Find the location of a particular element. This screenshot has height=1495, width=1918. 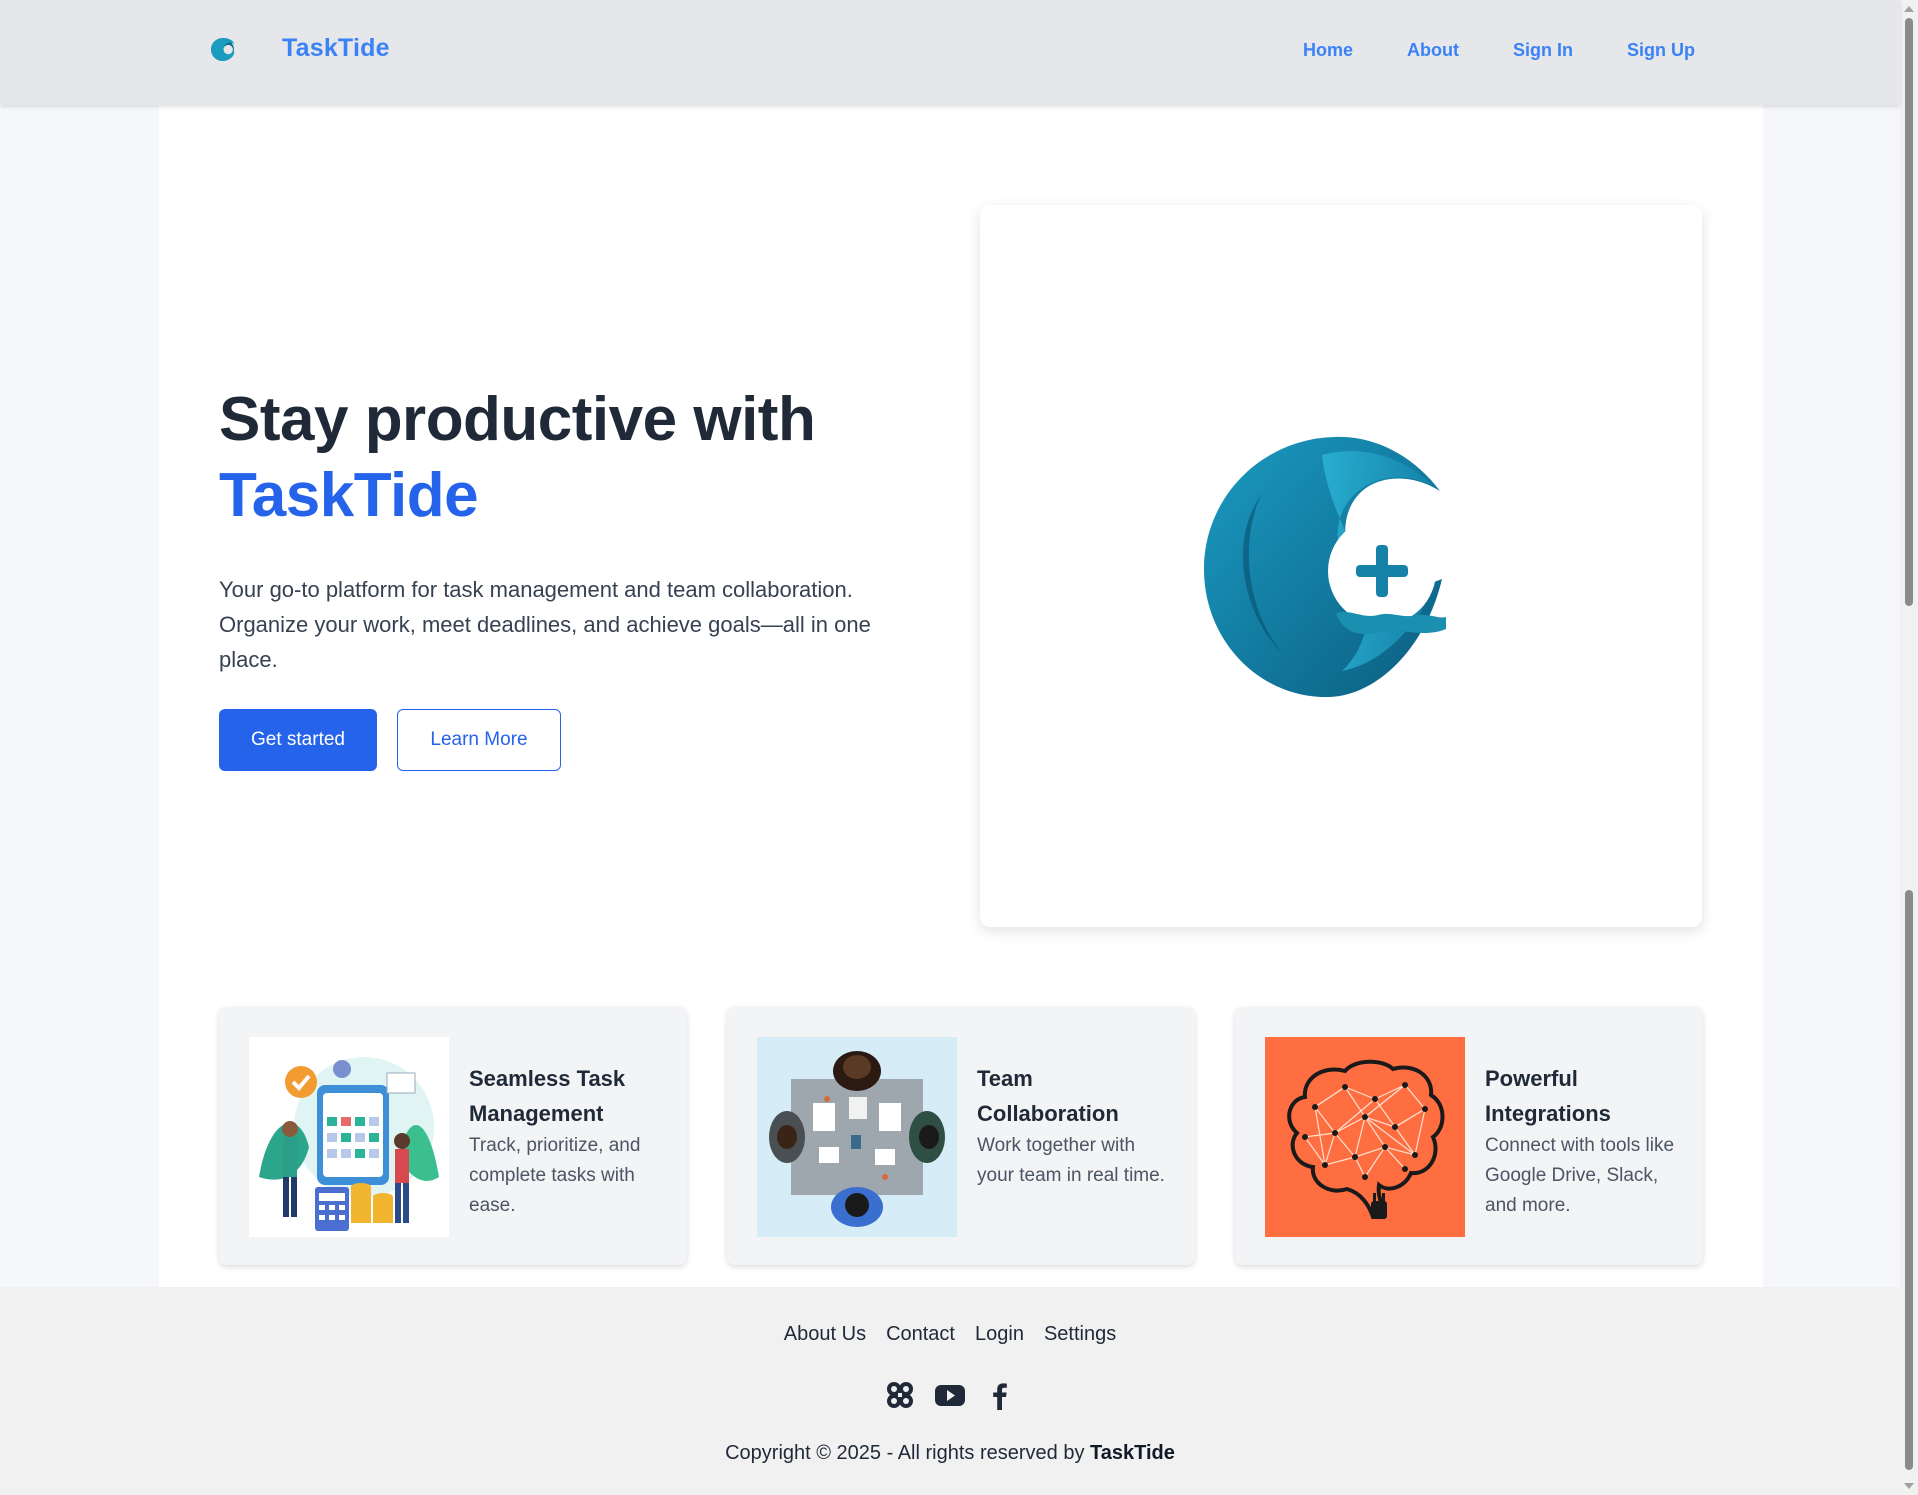

hero-title-line: Stay productive with is located at coordinates (517, 419).